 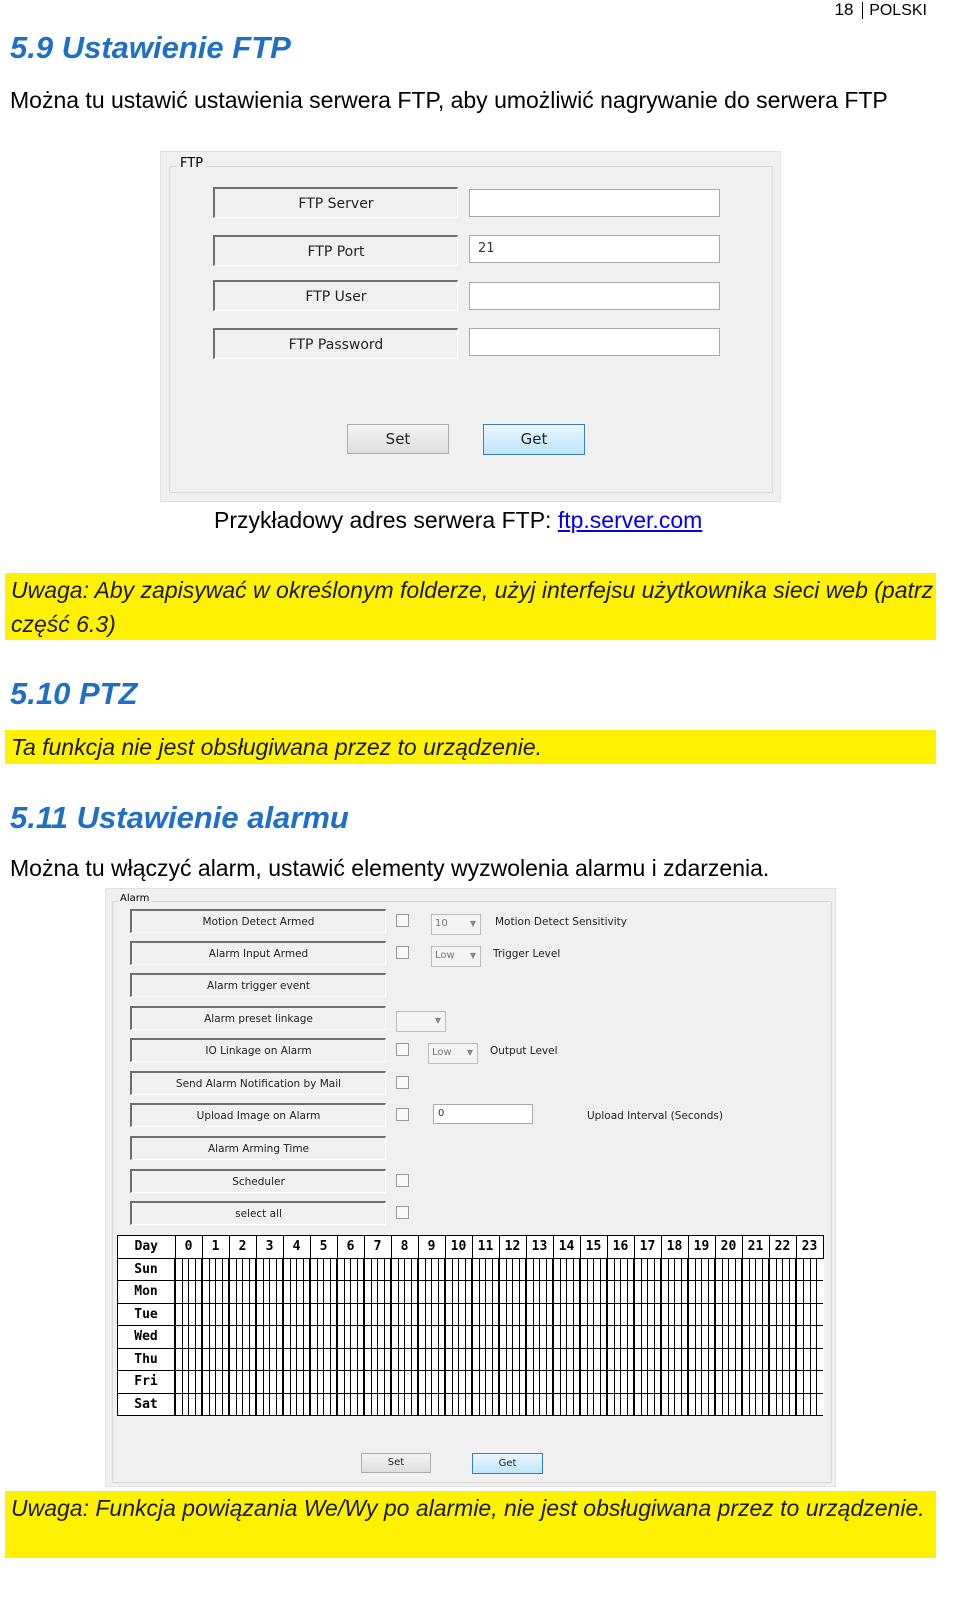 What do you see at coordinates (630, 520) in the screenshot?
I see `ftp-example-link: ftp.server.com` at bounding box center [630, 520].